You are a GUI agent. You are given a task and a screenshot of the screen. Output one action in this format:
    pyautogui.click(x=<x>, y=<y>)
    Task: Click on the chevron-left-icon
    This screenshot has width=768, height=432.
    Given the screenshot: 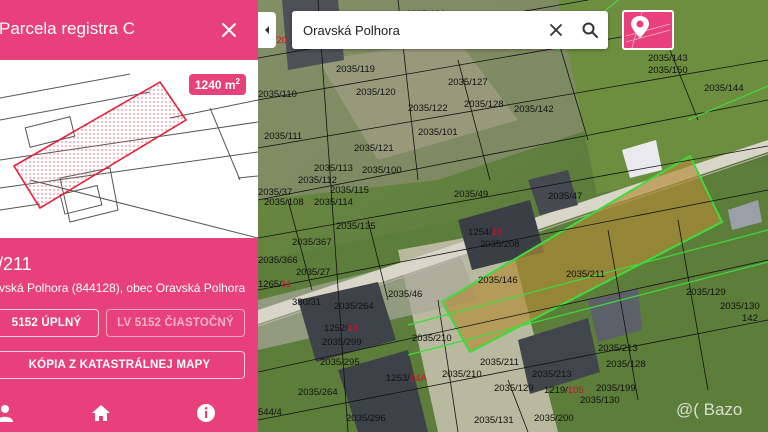 What is the action you would take?
    pyautogui.click(x=267, y=30)
    